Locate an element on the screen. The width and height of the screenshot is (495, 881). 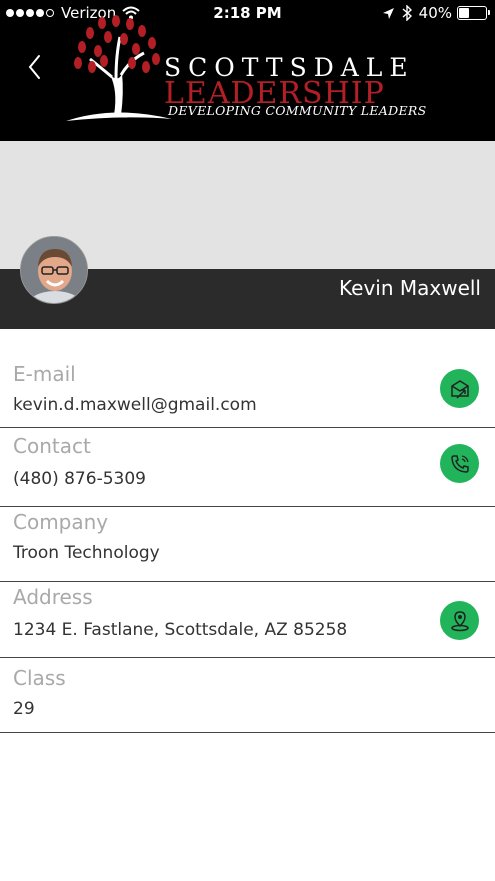
company-label: Company is located at coordinates (61, 522).